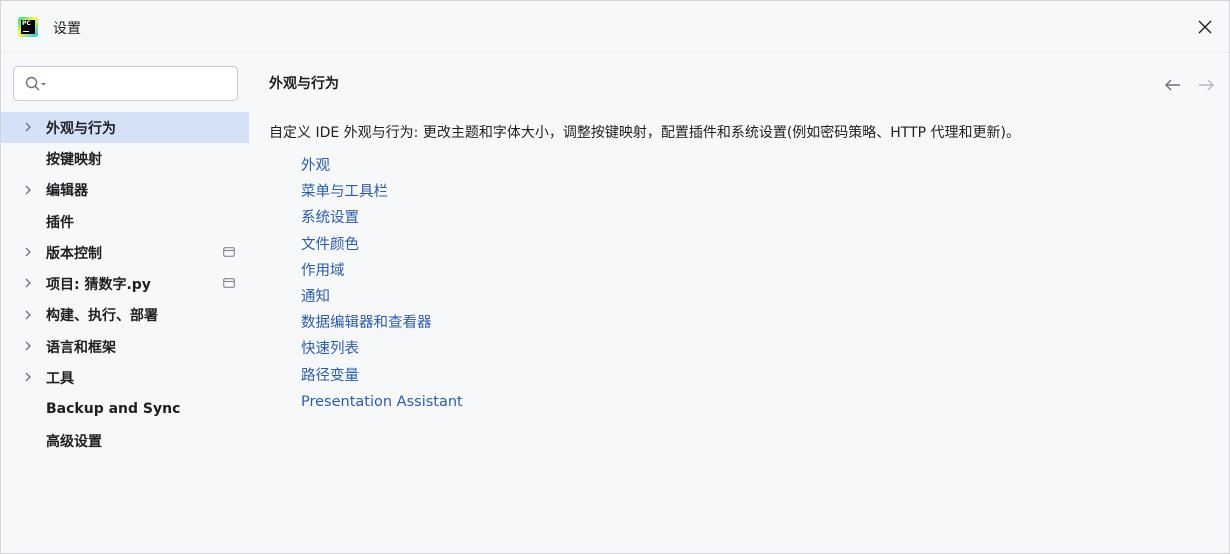  What do you see at coordinates (382, 349) in the screenshot?
I see `subsection-link: 快速列表` at bounding box center [382, 349].